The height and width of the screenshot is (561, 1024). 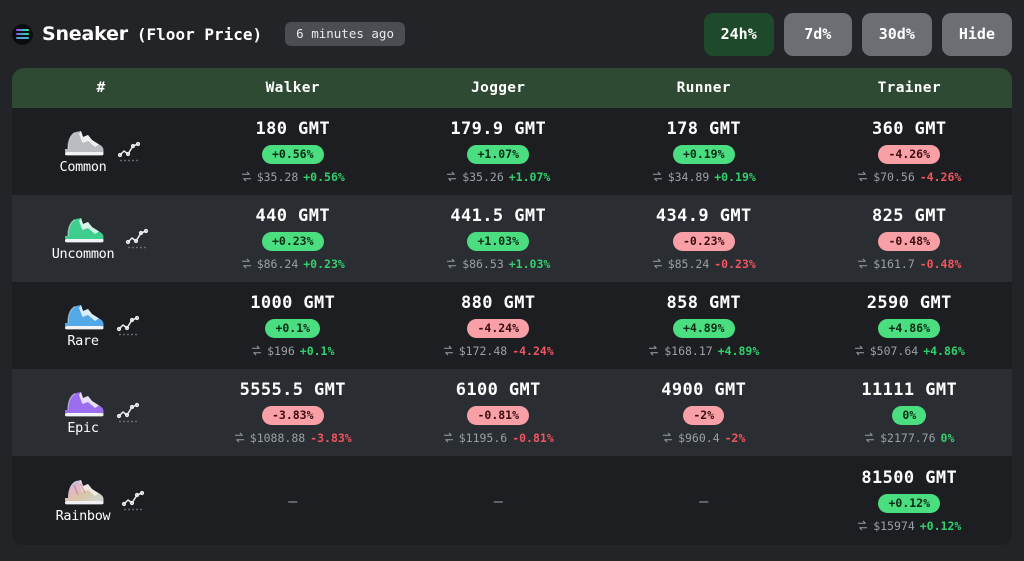 What do you see at coordinates (703, 351) in the screenshot?
I see `usd-price-line: $168.17 +4.89%` at bounding box center [703, 351].